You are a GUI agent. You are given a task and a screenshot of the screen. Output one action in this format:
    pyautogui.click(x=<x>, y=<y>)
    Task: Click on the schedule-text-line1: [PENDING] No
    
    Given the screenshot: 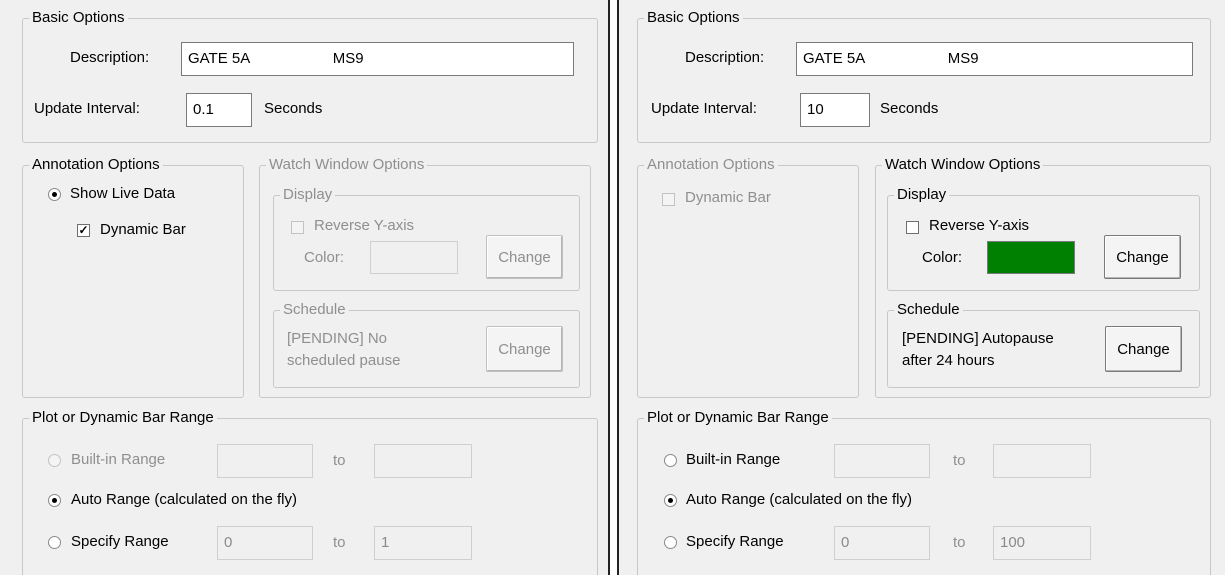 What is the action you would take?
    pyautogui.click(x=337, y=338)
    